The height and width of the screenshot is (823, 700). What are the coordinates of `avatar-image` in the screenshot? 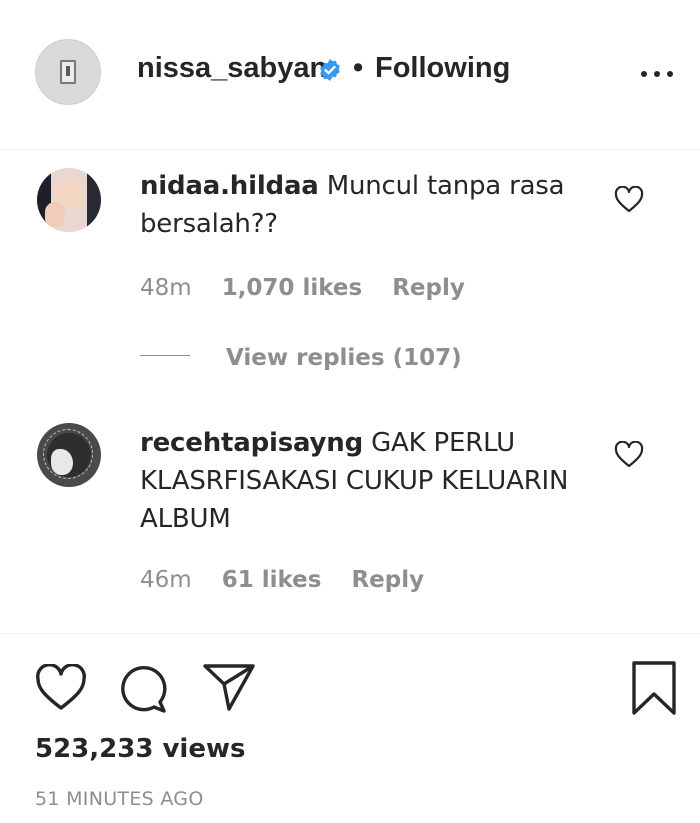 It's located at (68, 72).